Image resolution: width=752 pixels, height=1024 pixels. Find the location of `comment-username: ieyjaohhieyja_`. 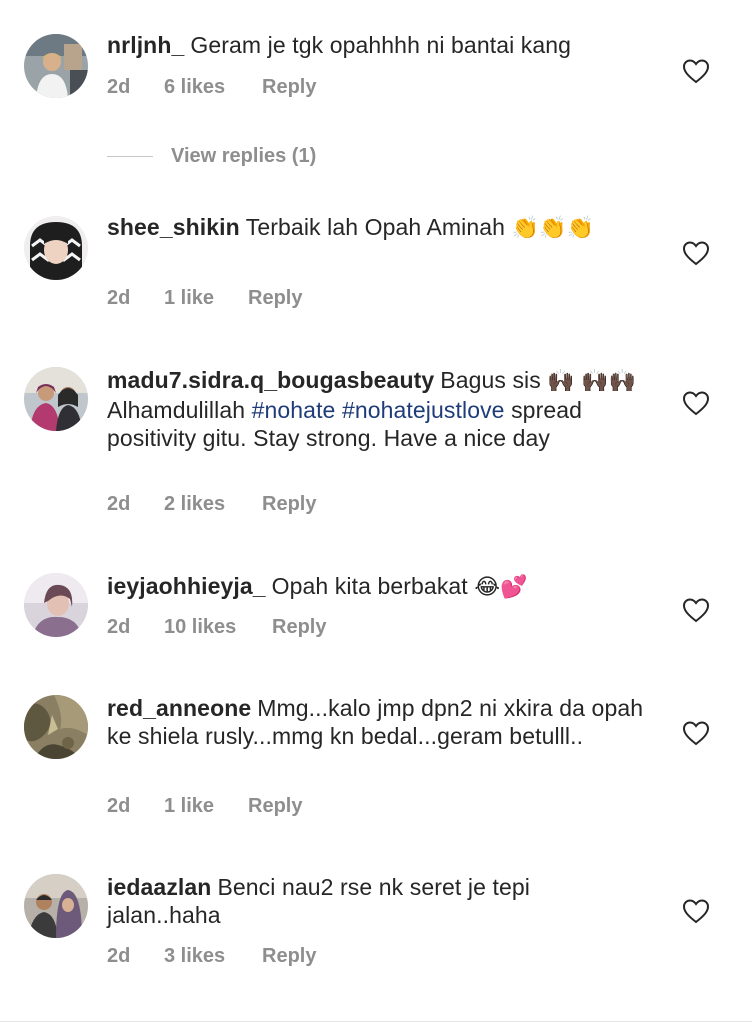

comment-username: ieyjaohhieyja_ is located at coordinates (186, 586).